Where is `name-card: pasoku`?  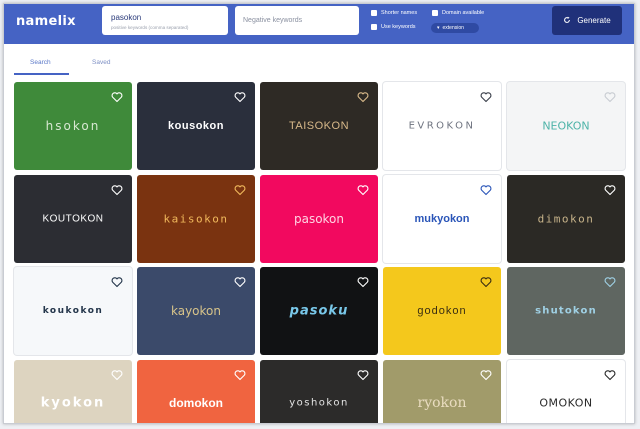
name-card: pasoku is located at coordinates (319, 311).